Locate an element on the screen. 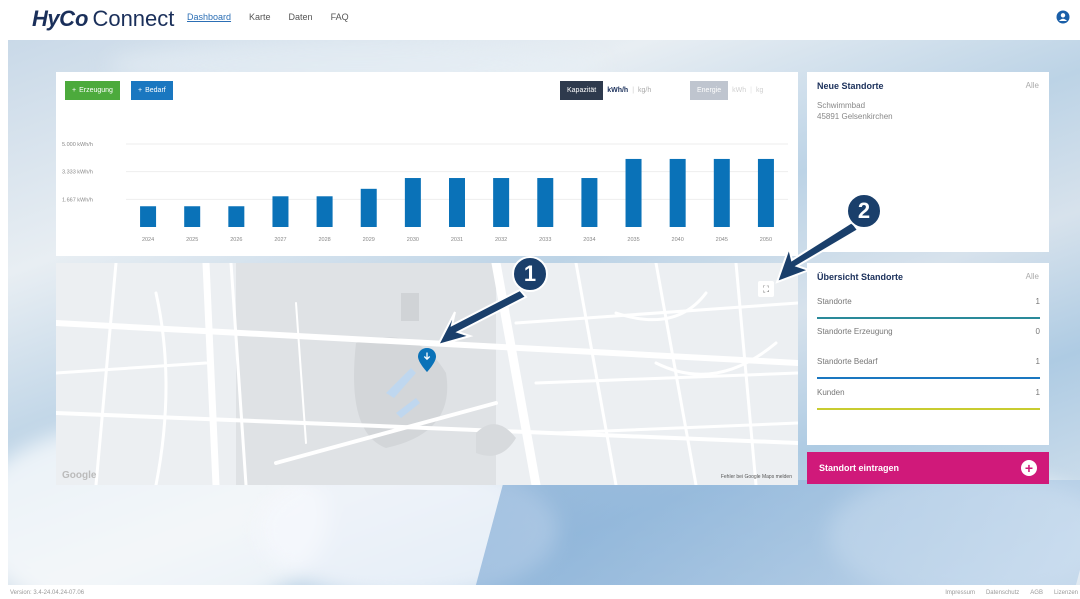 This screenshot has height=599, width=1080. y-tick-label: 3.333 kWh/h is located at coordinates (77, 173).